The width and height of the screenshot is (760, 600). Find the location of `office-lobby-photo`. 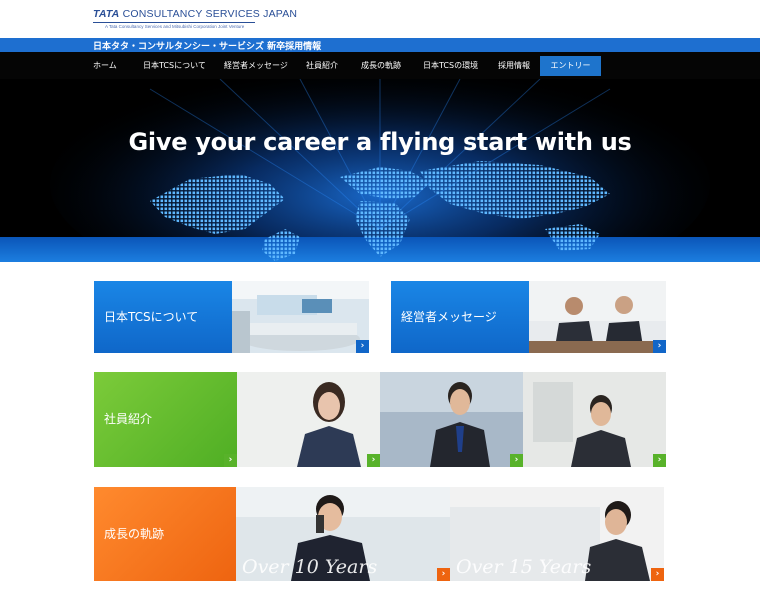

office-lobby-photo is located at coordinates (300, 317).